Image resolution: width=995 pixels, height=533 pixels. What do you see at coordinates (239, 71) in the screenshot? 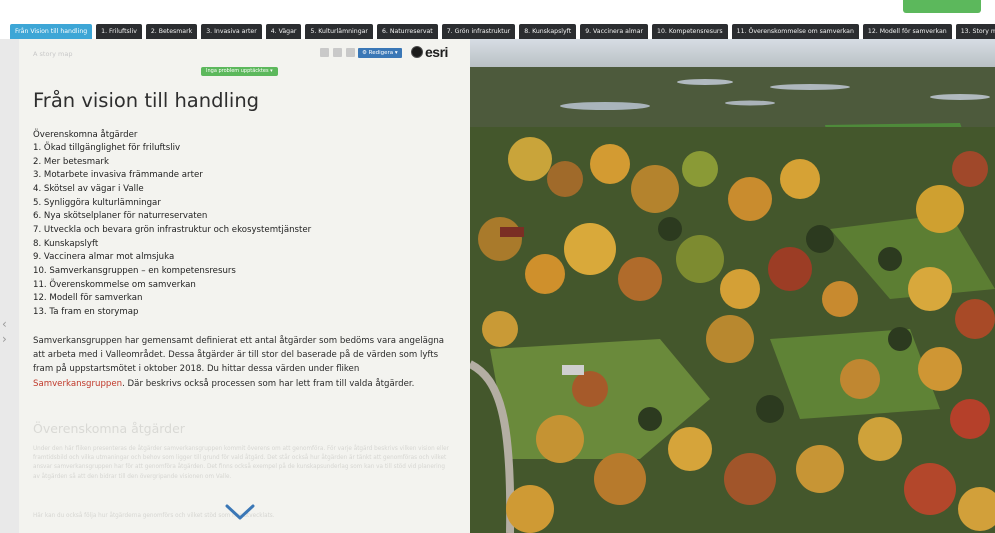
I see `problem-badge: Inga problem upptäcktes ▾` at bounding box center [239, 71].